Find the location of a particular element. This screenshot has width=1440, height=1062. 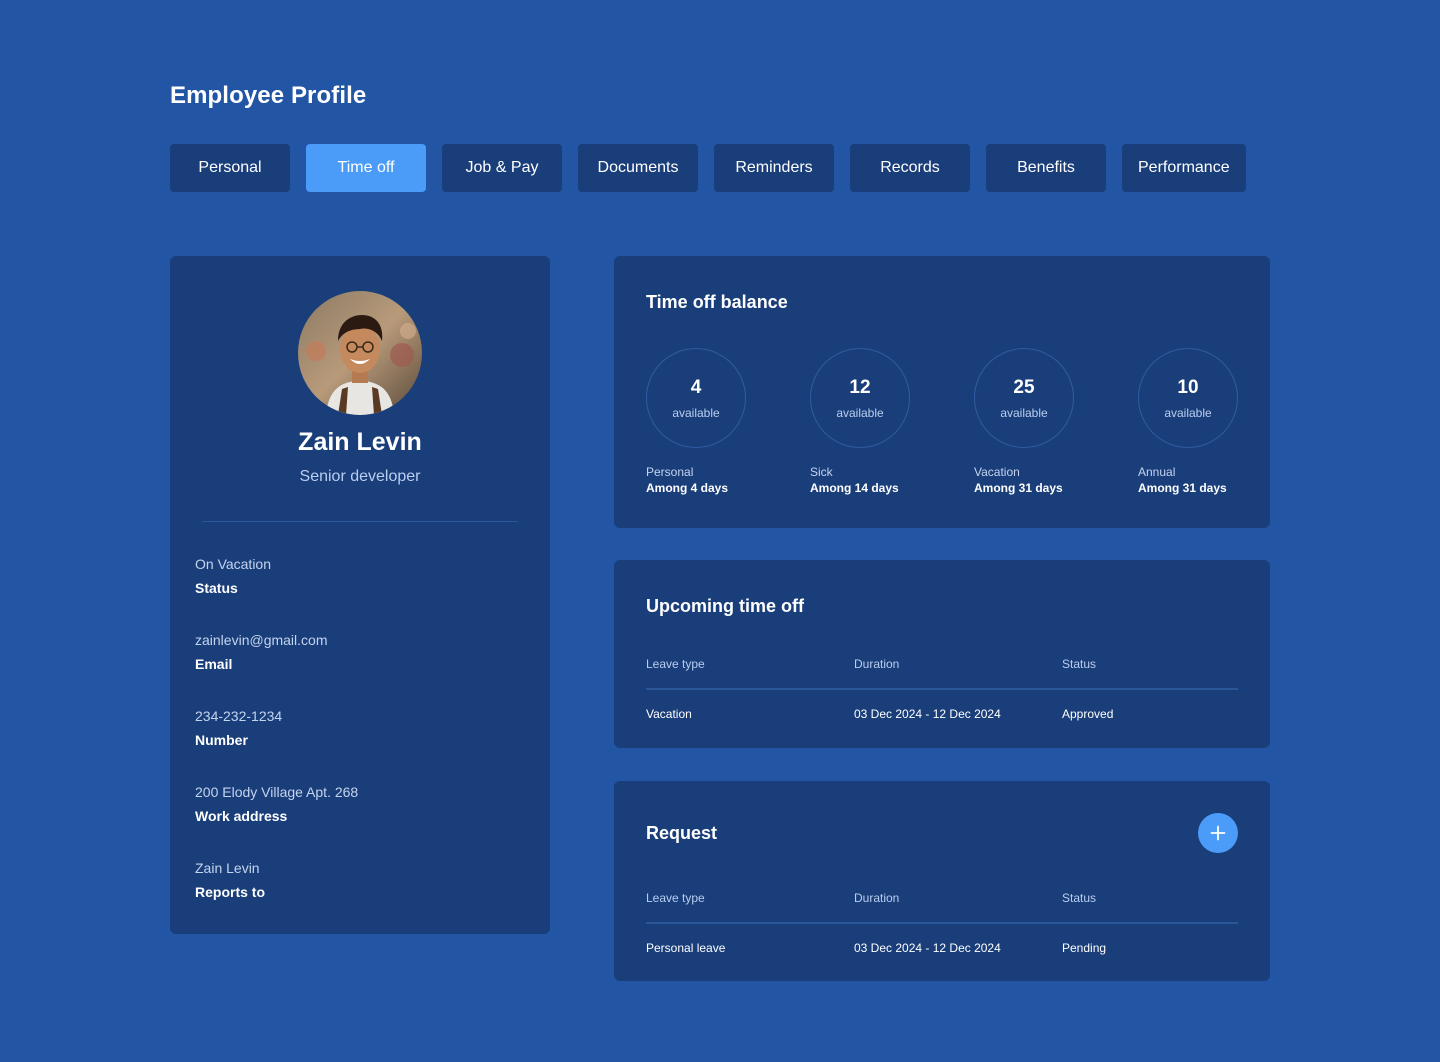

balance-value: 12 is located at coordinates (860, 387).